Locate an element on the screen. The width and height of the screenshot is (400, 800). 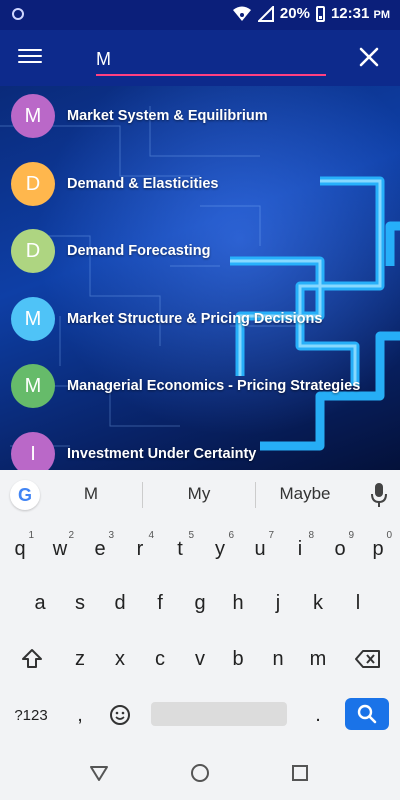
key-hint: 7 is located at coordinates (271, 535).